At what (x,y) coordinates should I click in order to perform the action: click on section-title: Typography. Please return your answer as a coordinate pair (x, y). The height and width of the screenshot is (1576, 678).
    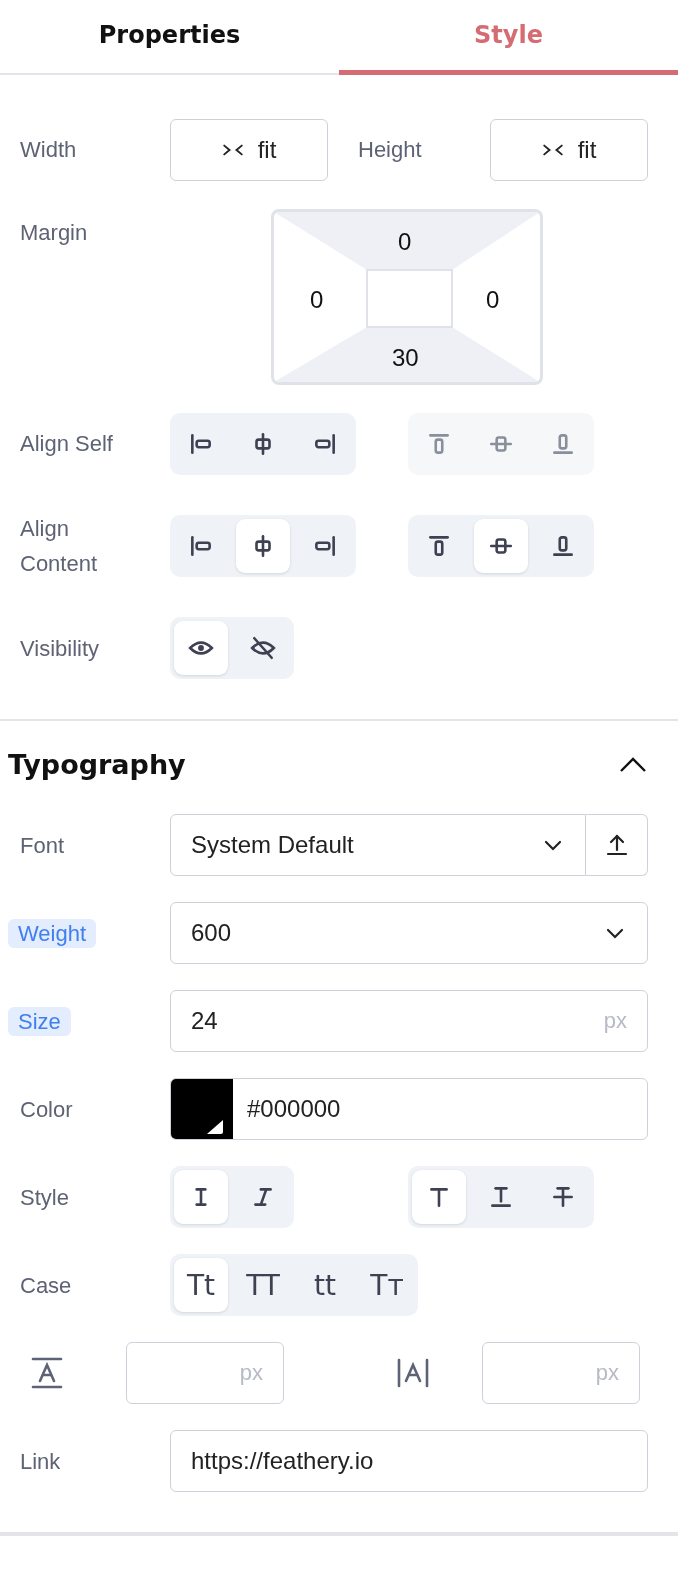
    Looking at the image, I should click on (97, 765).